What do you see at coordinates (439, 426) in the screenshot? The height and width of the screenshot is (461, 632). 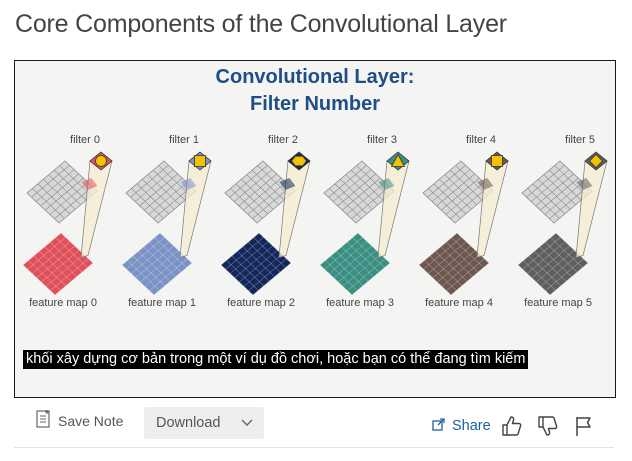 I see `share-icon` at bounding box center [439, 426].